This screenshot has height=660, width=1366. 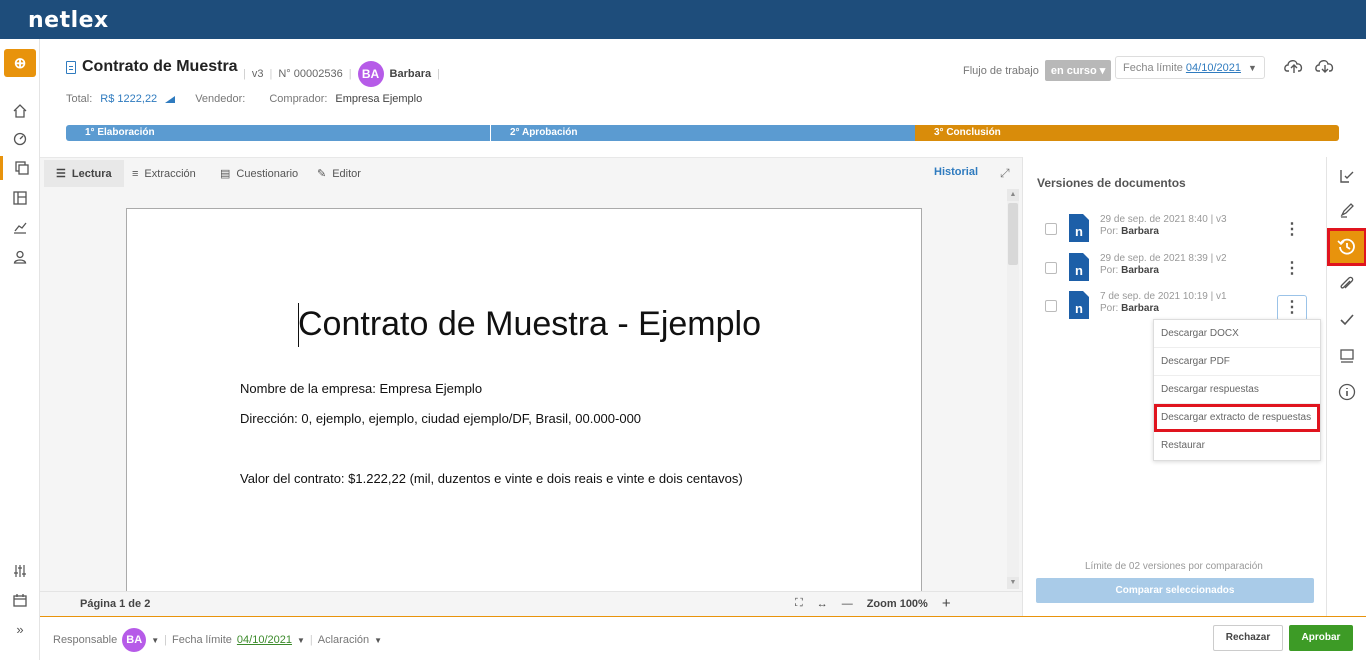 What do you see at coordinates (152, 67) in the screenshot?
I see `document-title: Contrato de Muestra` at bounding box center [152, 67].